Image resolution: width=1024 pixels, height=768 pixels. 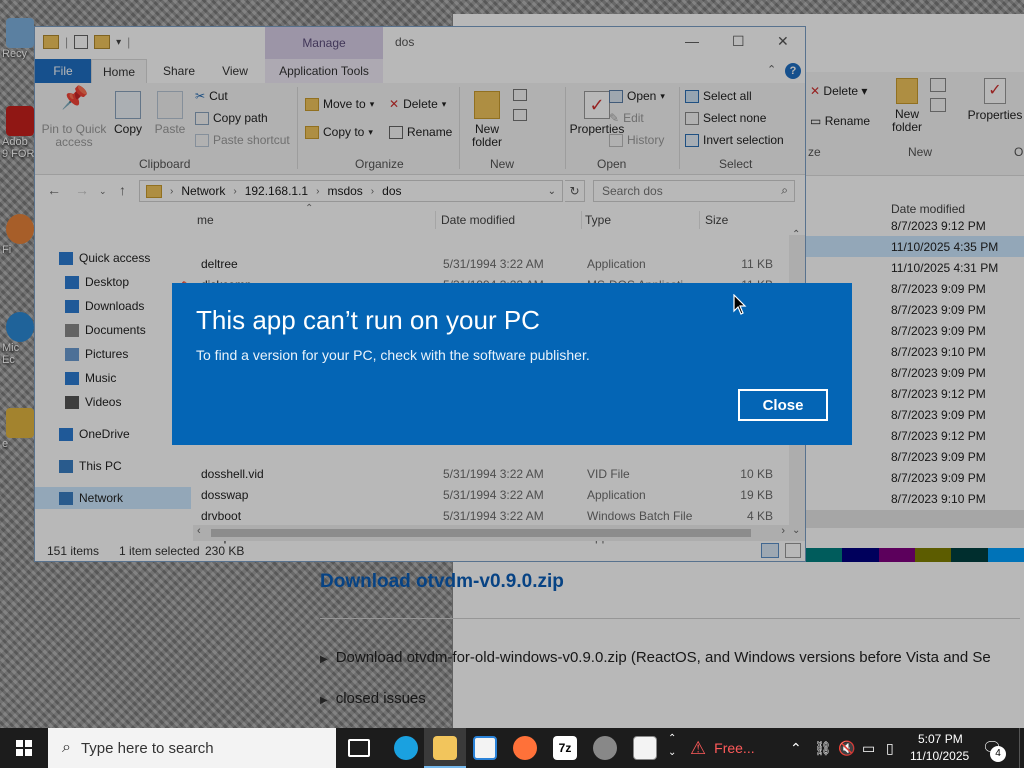 What do you see at coordinates (672, 746) in the screenshot?
I see `taskbar-scroll-icon: ⌃ ⌄` at bounding box center [672, 746].